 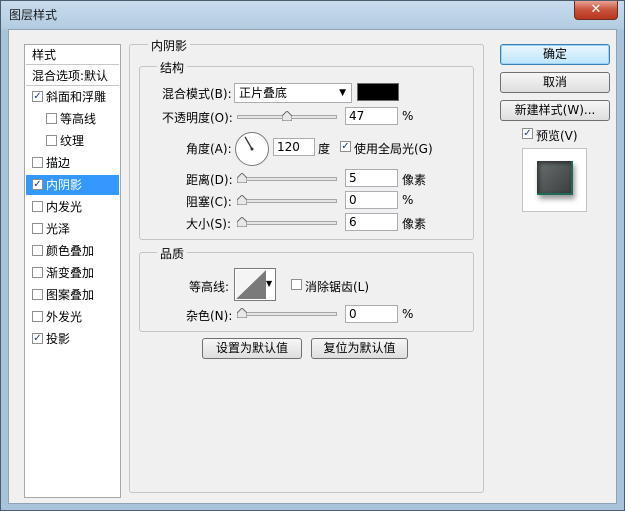 I want to click on style-item-label: 颜色叠加, so click(x=70, y=251).